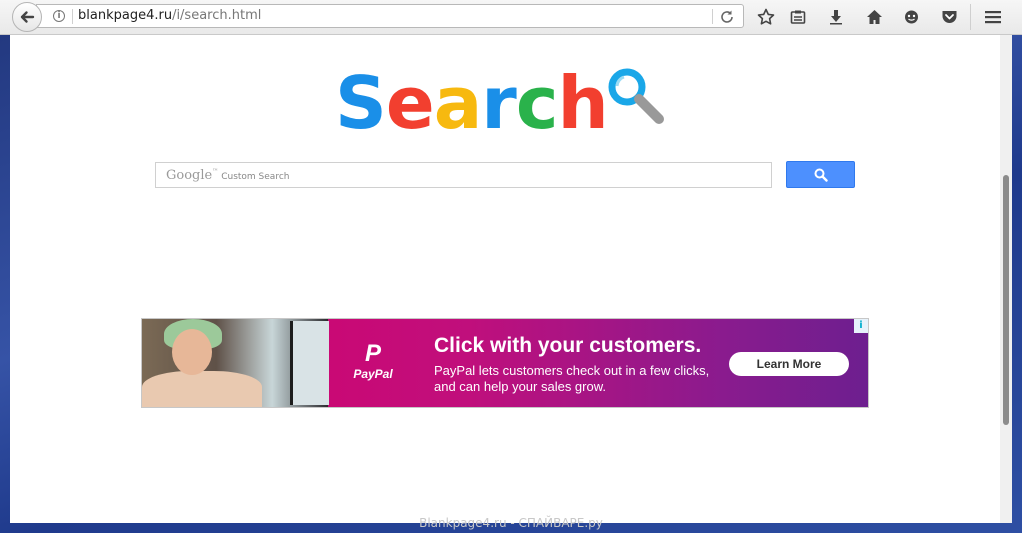 Image resolution: width=1022 pixels, height=533 pixels. What do you see at coordinates (568, 345) in the screenshot?
I see `ad-headline: Click with your customers.` at bounding box center [568, 345].